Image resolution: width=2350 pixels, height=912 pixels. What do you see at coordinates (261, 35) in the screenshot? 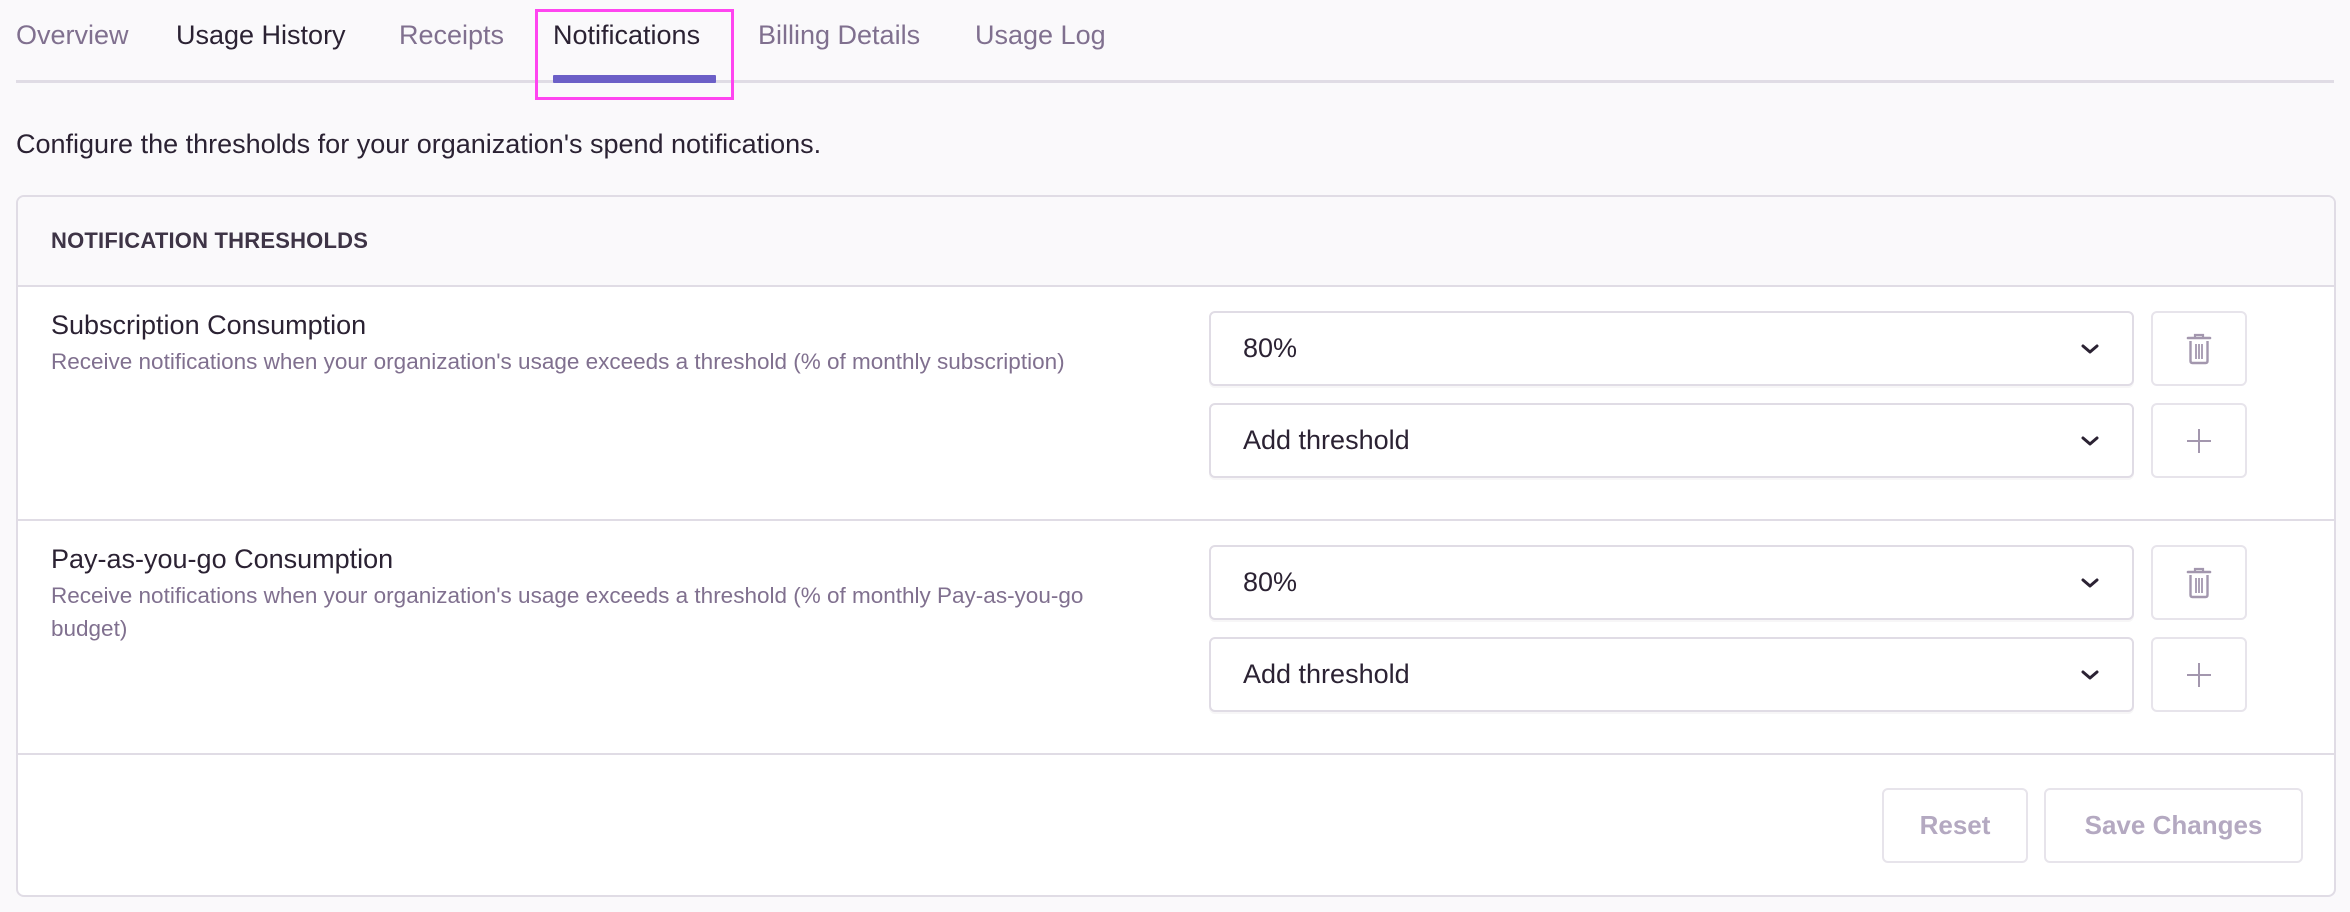
I see `tab-usage-history: Usage History` at bounding box center [261, 35].